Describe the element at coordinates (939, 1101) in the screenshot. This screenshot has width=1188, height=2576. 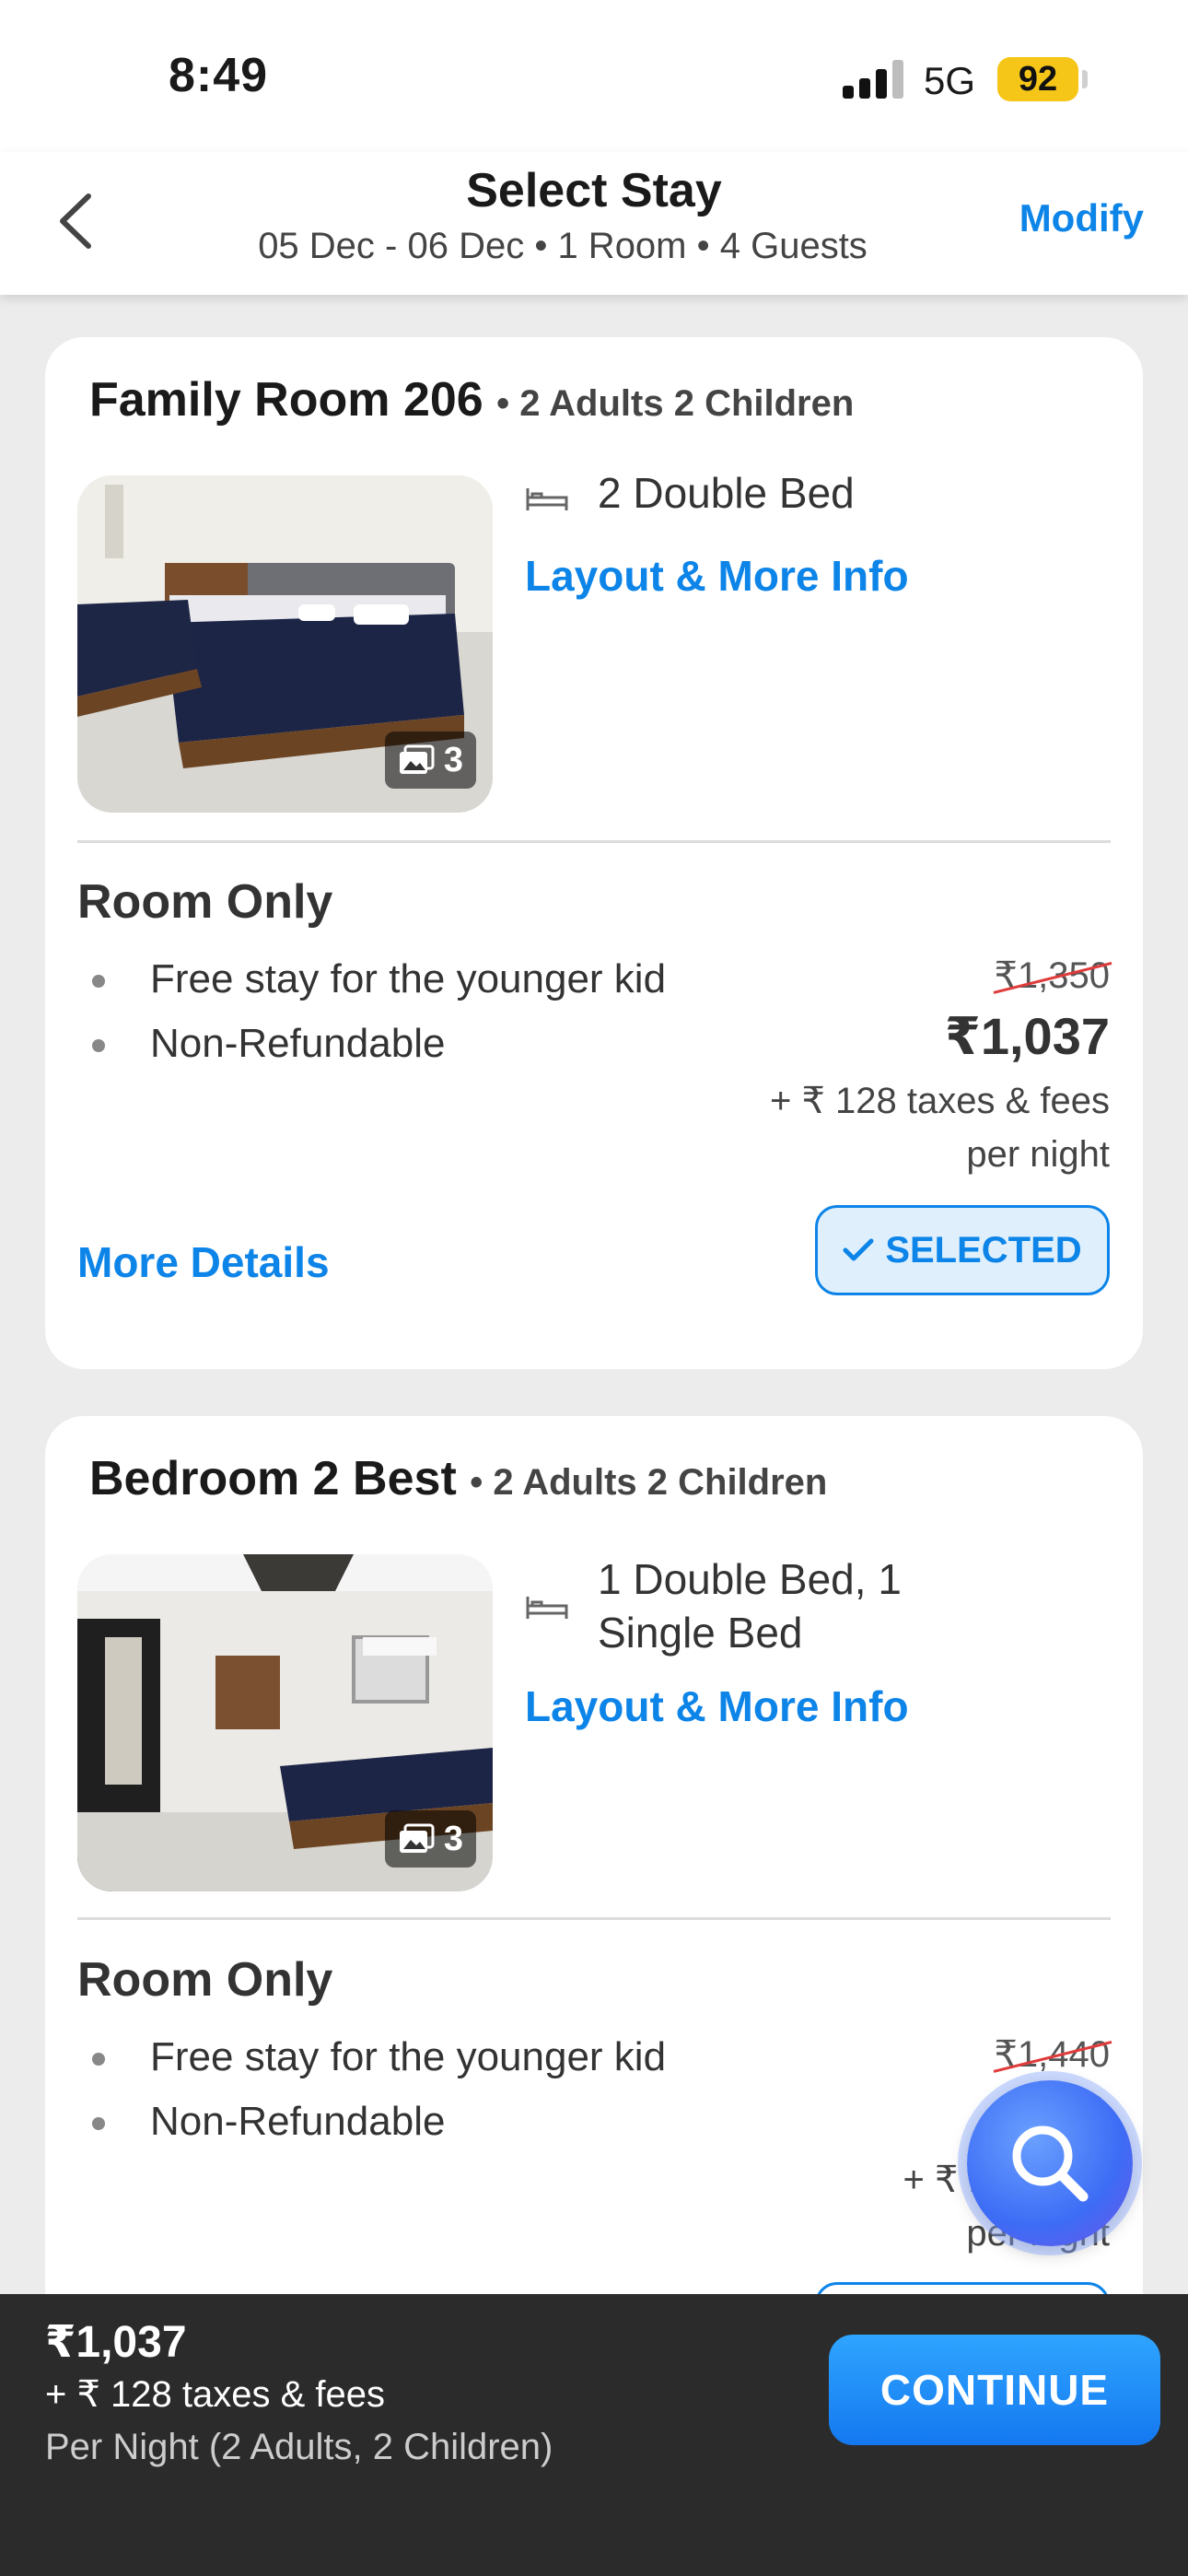
I see `taxes-fees: + ₹ 128 taxes & fees` at that location.